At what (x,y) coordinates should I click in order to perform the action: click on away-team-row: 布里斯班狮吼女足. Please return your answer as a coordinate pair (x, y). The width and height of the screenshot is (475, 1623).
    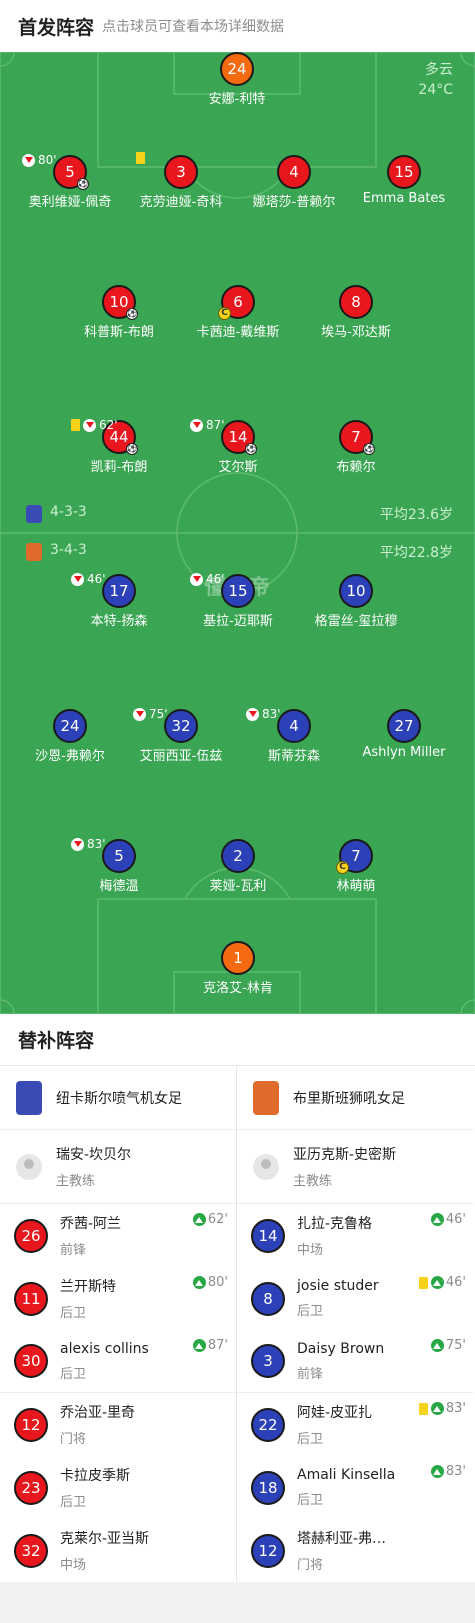
    Looking at the image, I should click on (355, 1098).